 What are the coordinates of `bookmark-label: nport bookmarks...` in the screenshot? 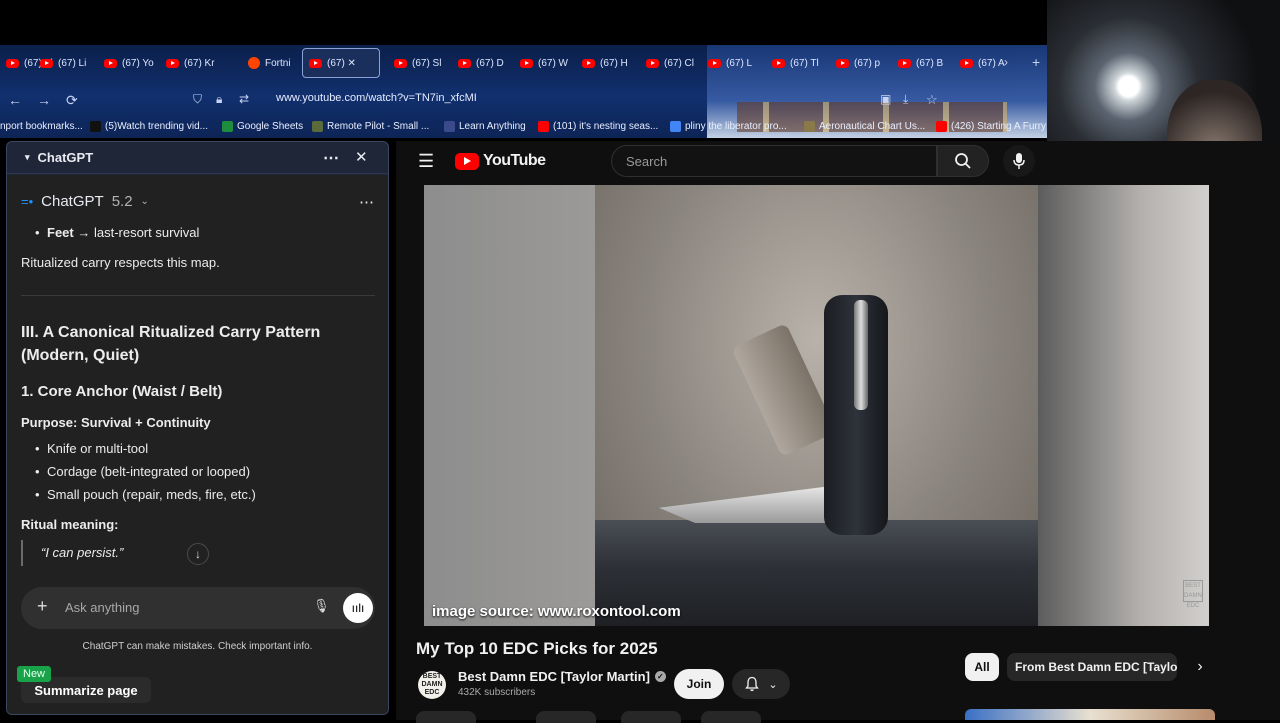 It's located at (41, 126).